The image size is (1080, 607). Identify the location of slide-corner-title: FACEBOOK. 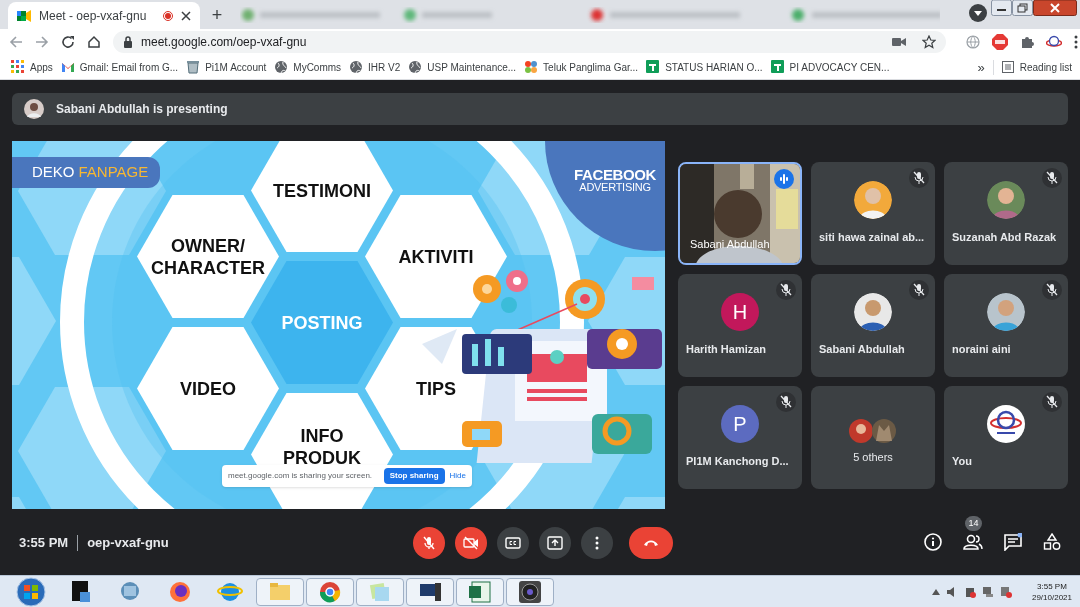
(615, 174).